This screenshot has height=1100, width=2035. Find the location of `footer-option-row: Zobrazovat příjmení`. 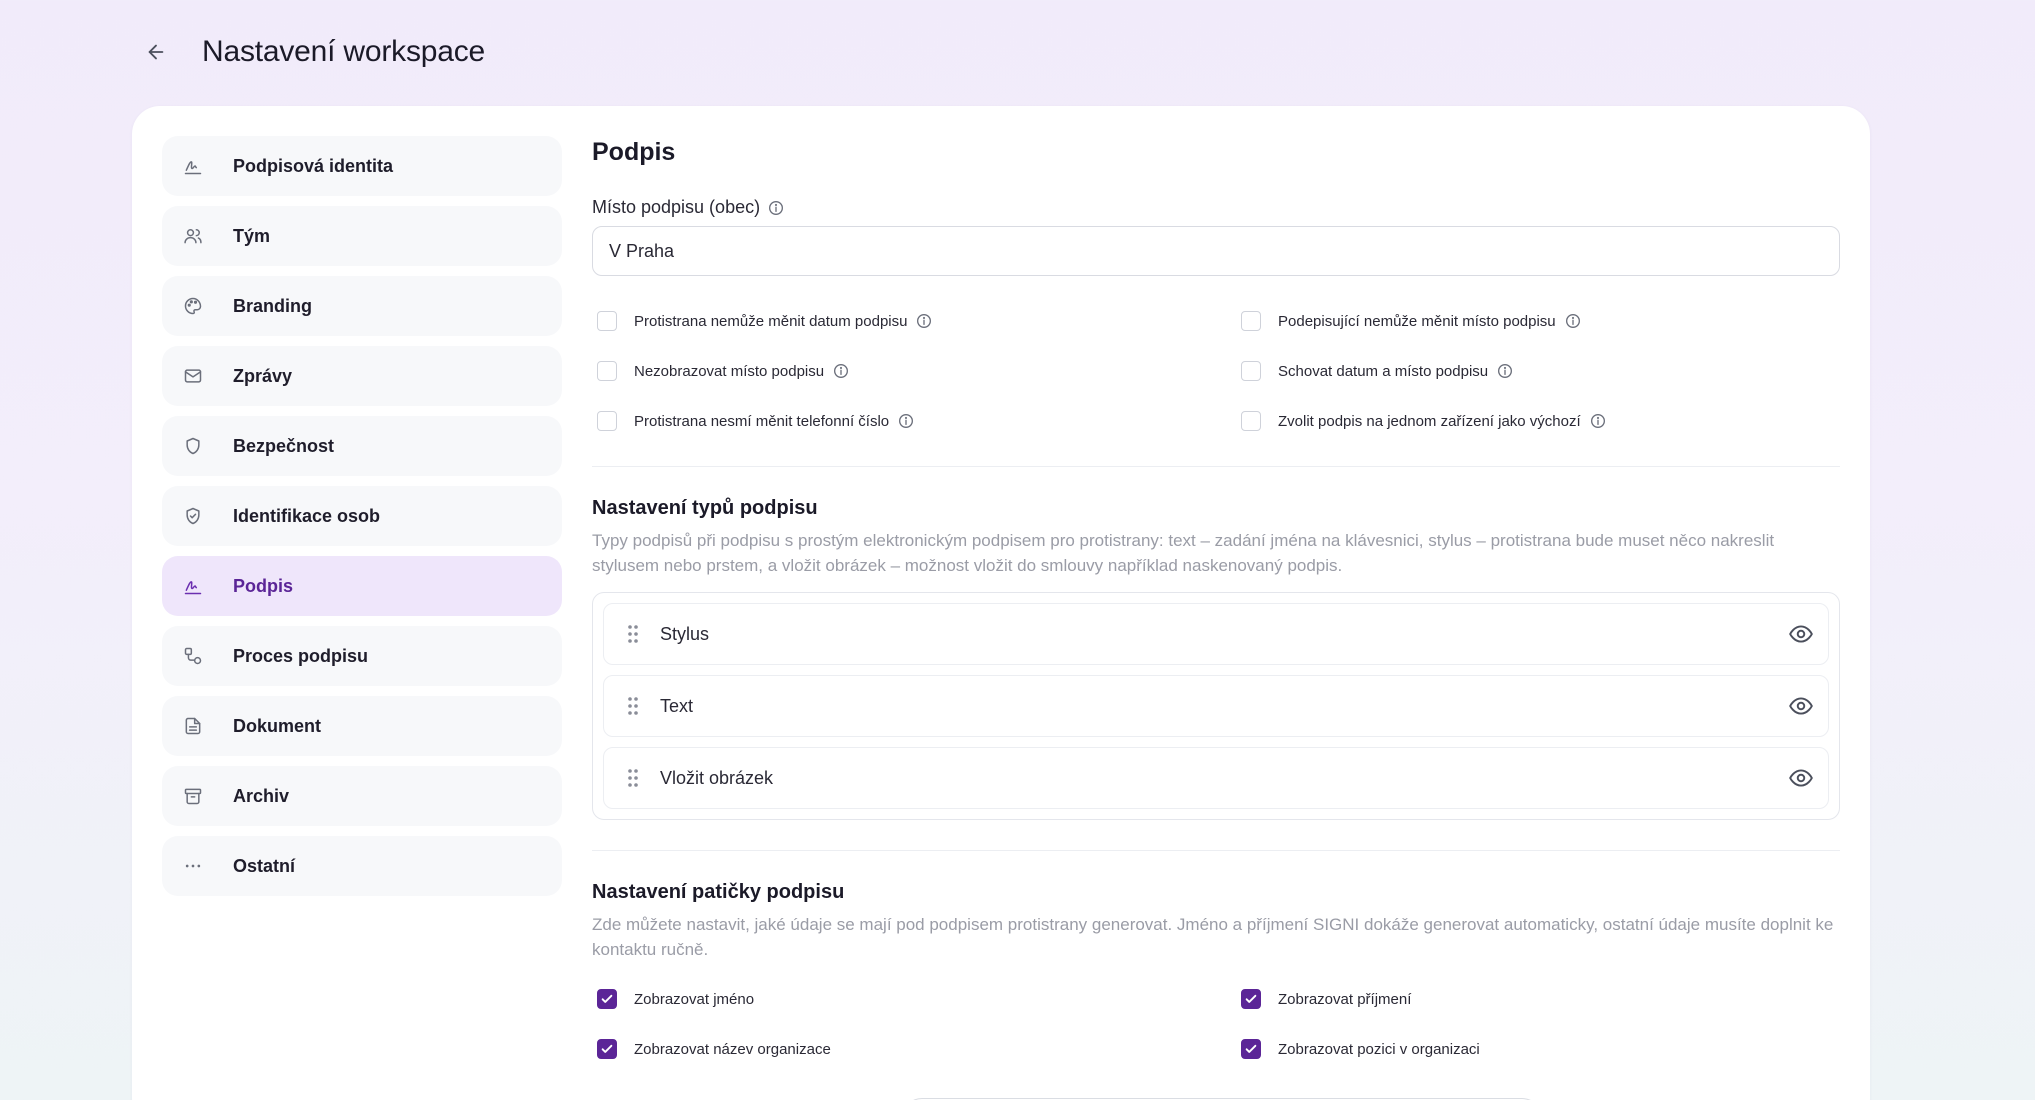

footer-option-row: Zobrazovat příjmení is located at coordinates (1538, 999).